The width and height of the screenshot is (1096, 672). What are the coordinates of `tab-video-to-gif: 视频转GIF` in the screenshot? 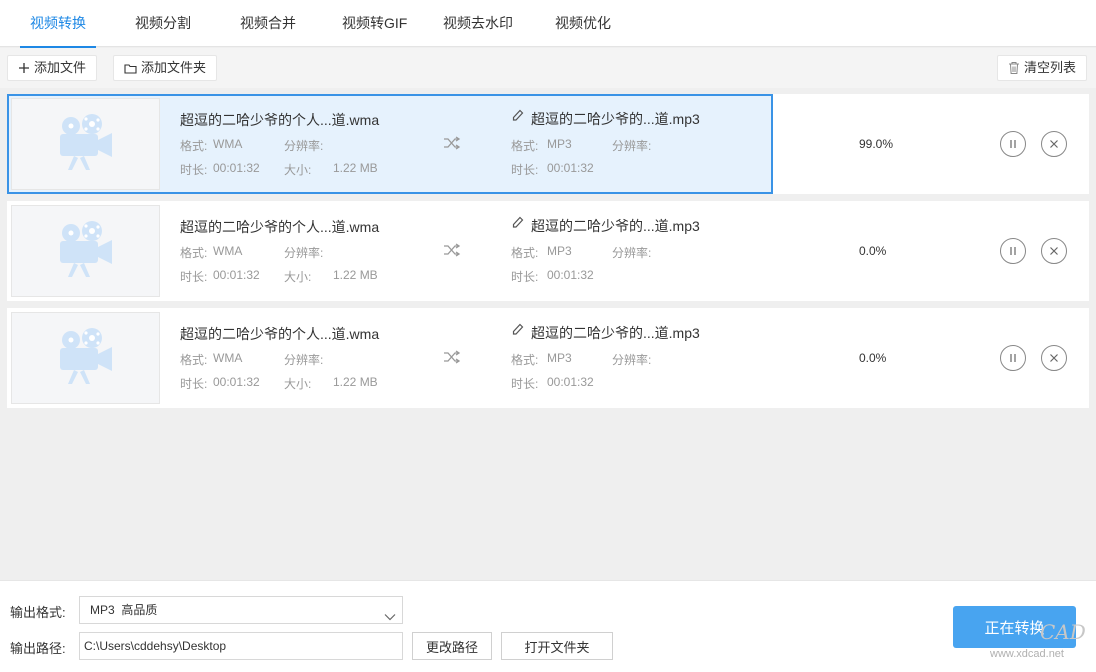 It's located at (374, 23).